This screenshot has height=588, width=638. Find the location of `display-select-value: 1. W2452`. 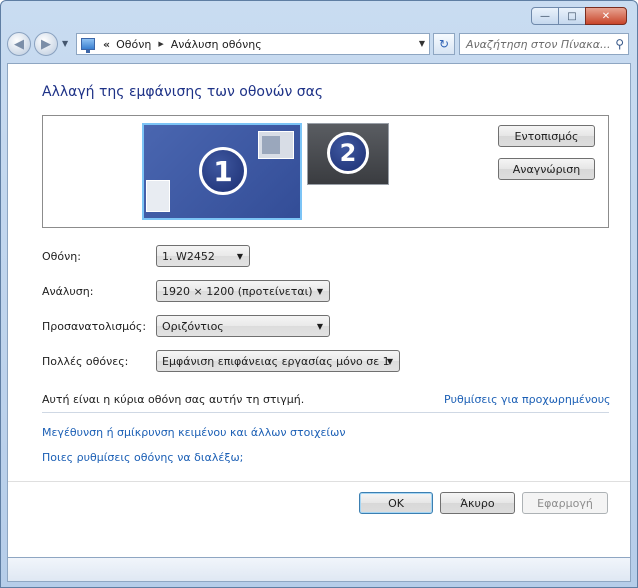

display-select-value: 1. W2452 is located at coordinates (188, 256).